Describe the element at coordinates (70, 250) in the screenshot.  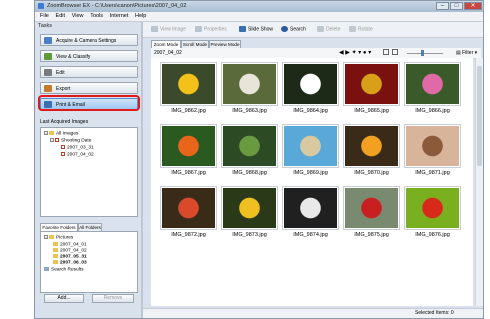
I see `tree-item-folder: 2007_04_02` at that location.